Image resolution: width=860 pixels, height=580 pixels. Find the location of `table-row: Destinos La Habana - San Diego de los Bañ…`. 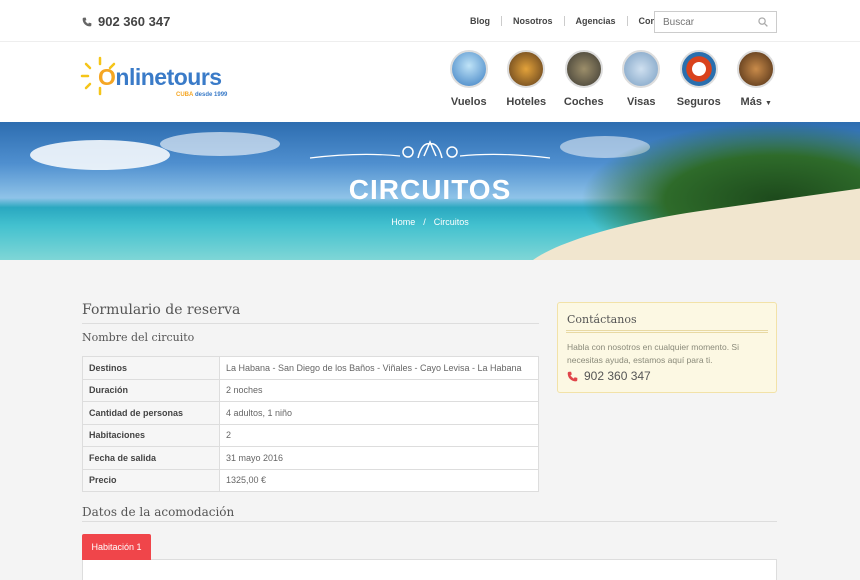

table-row: Destinos La Habana - San Diego de los Bañ… is located at coordinates (310, 368).